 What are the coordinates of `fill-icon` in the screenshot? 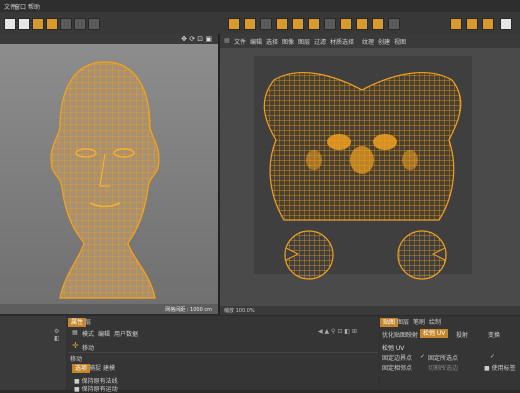 It's located at (488, 24).